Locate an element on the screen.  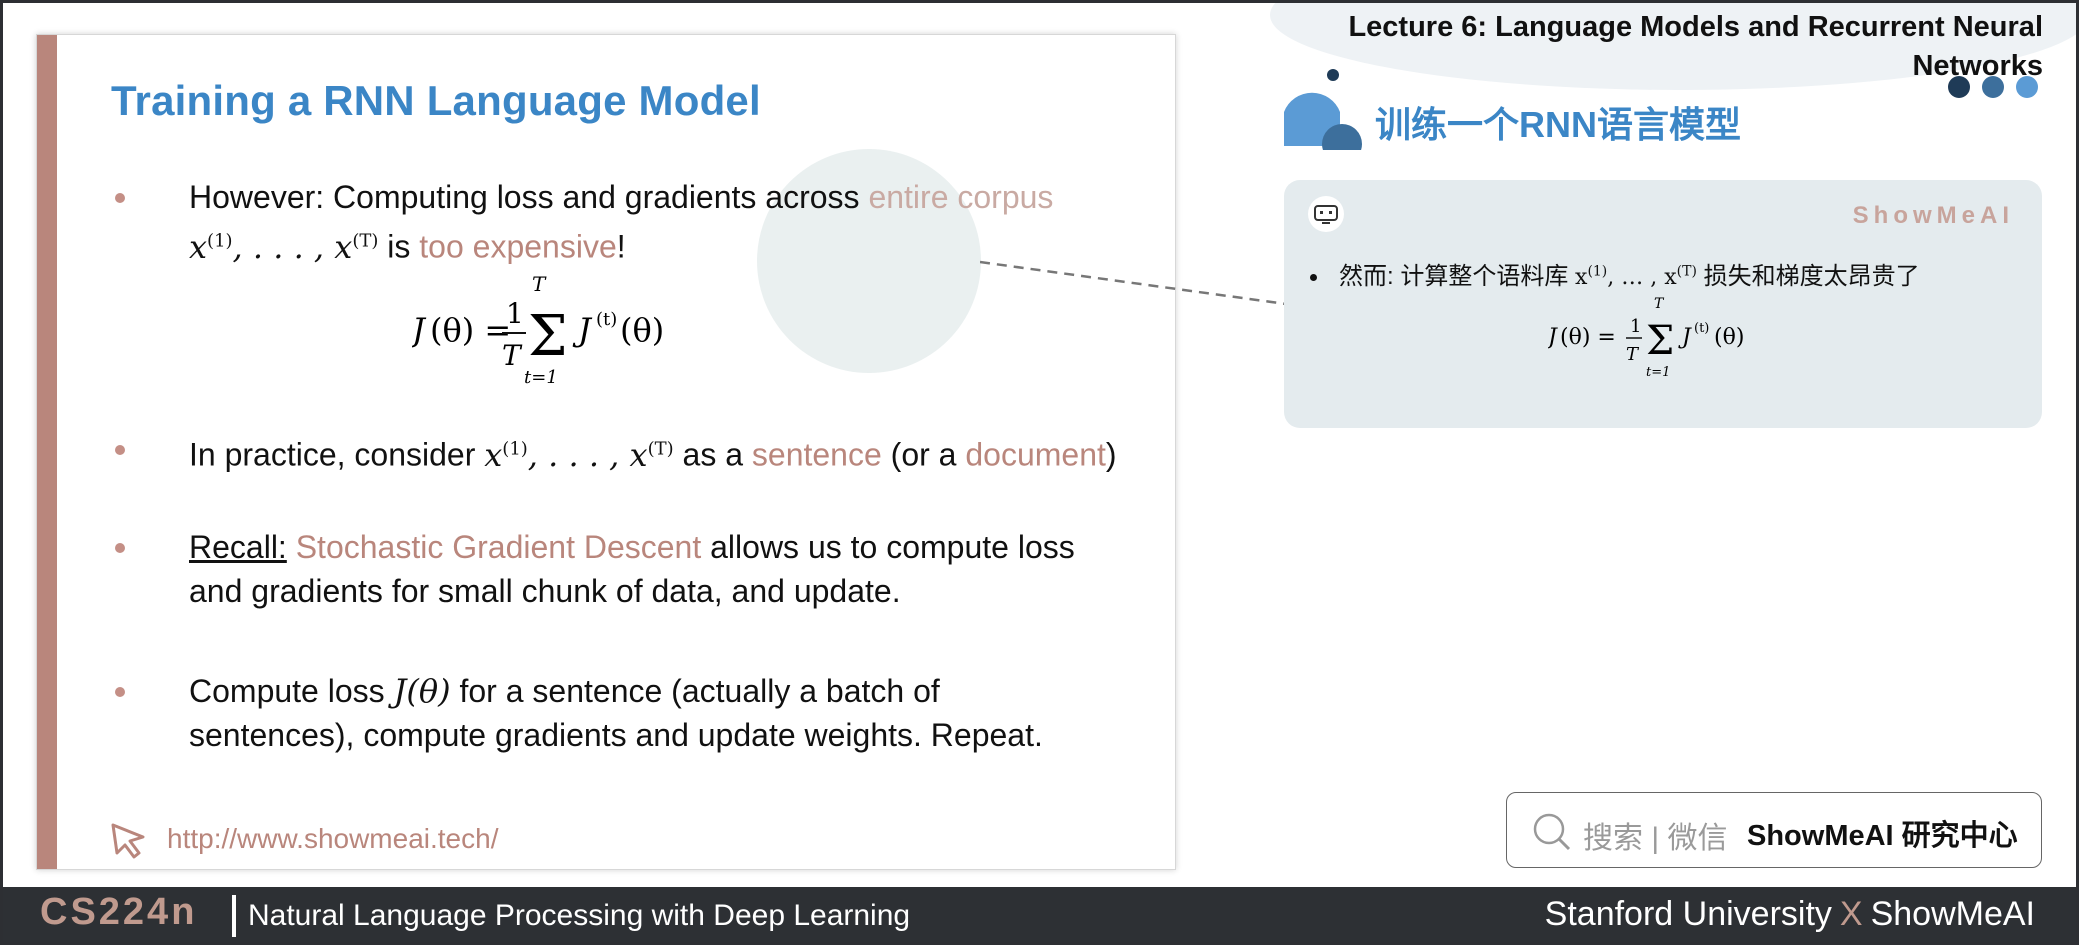
card-math: x(1), … , x(T) is located at coordinates (1636, 276).